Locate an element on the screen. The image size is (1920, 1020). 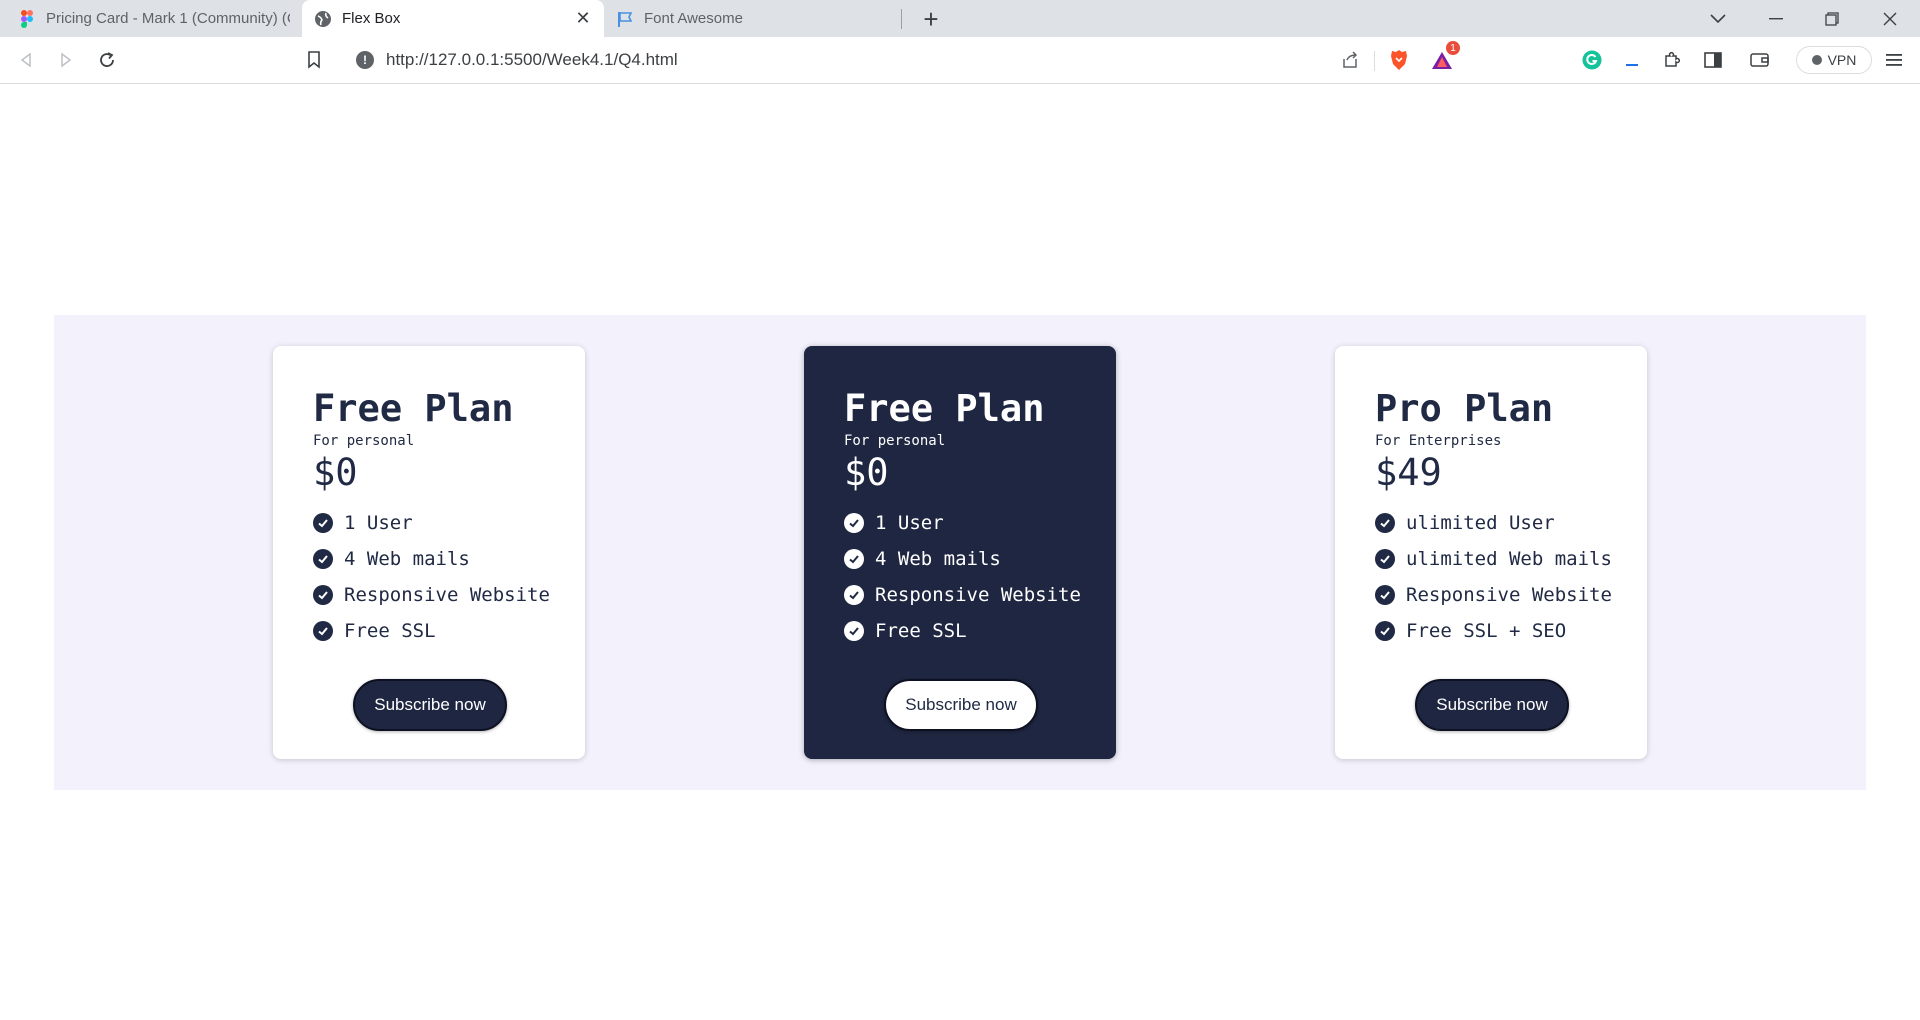
chevron-down-icon is located at coordinates (1718, 18).